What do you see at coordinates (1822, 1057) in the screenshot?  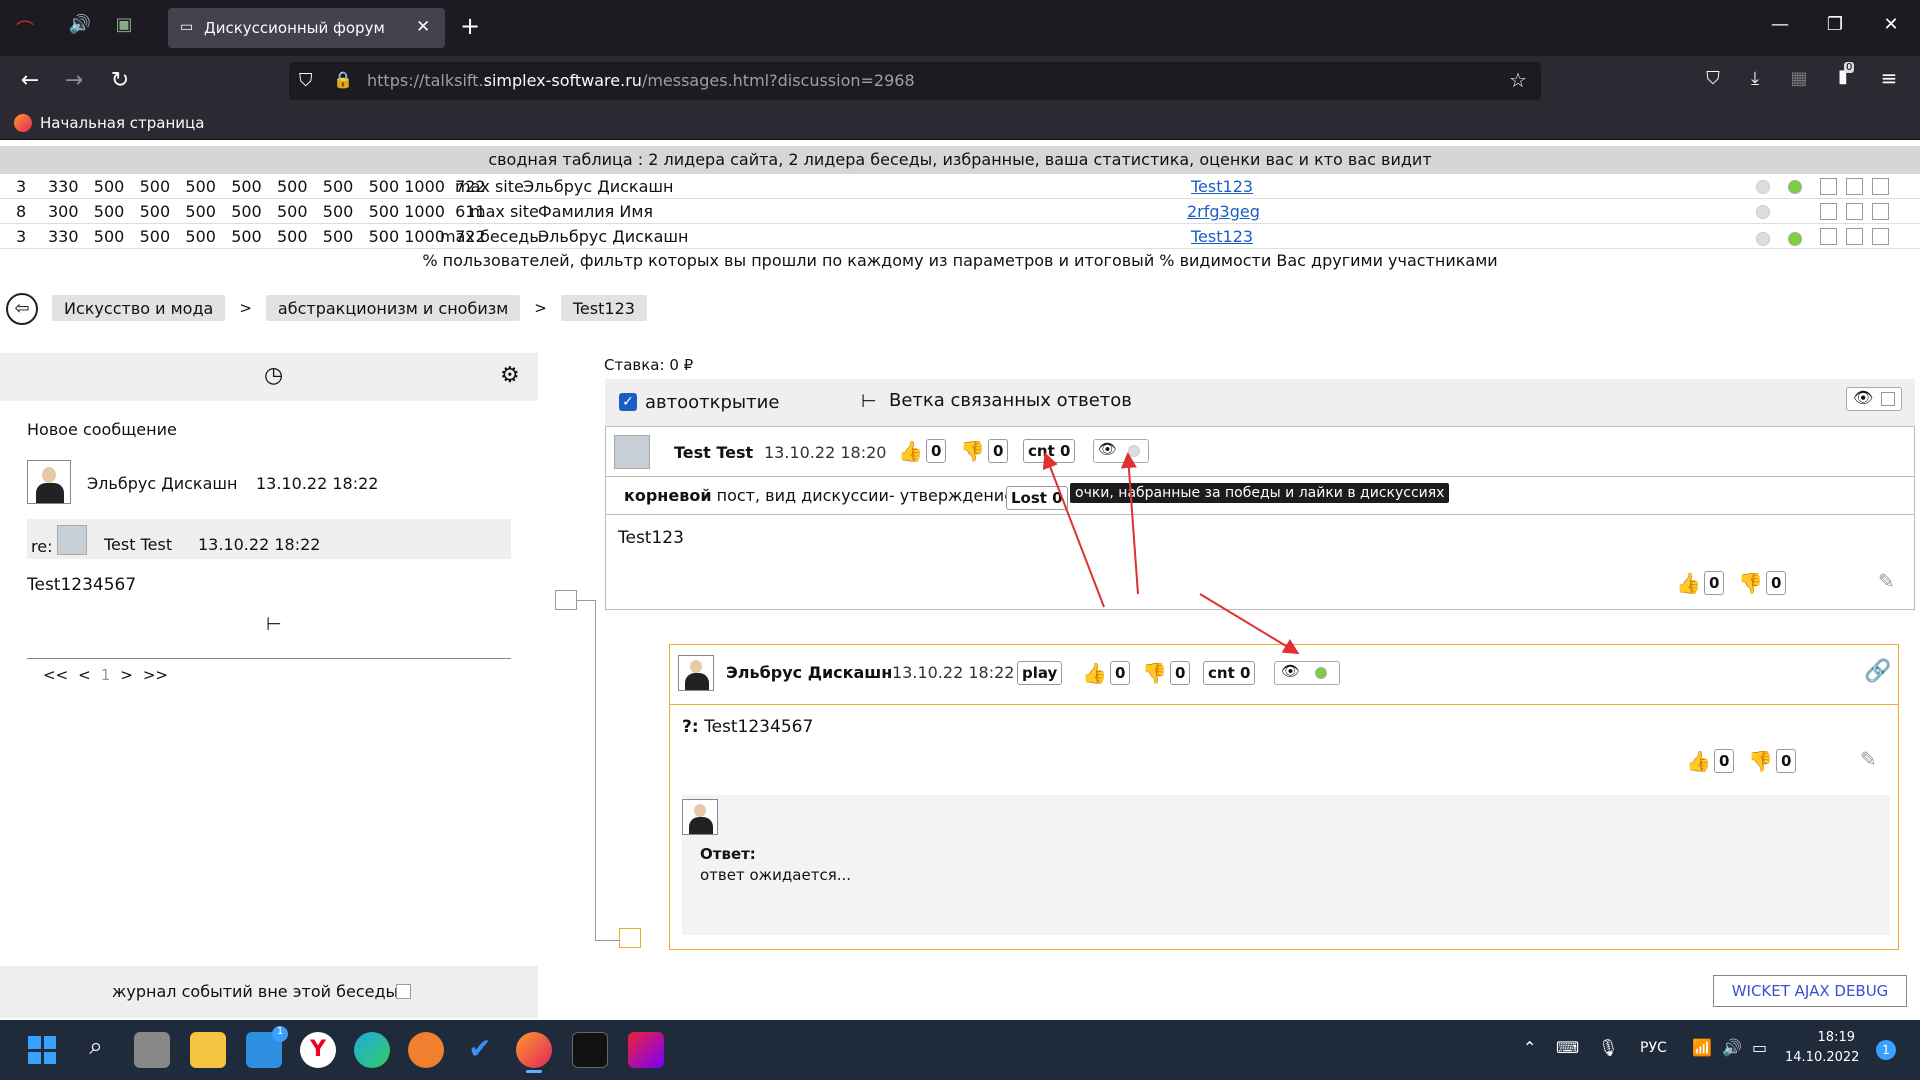 I see `clock-date: 14.10.2022` at bounding box center [1822, 1057].